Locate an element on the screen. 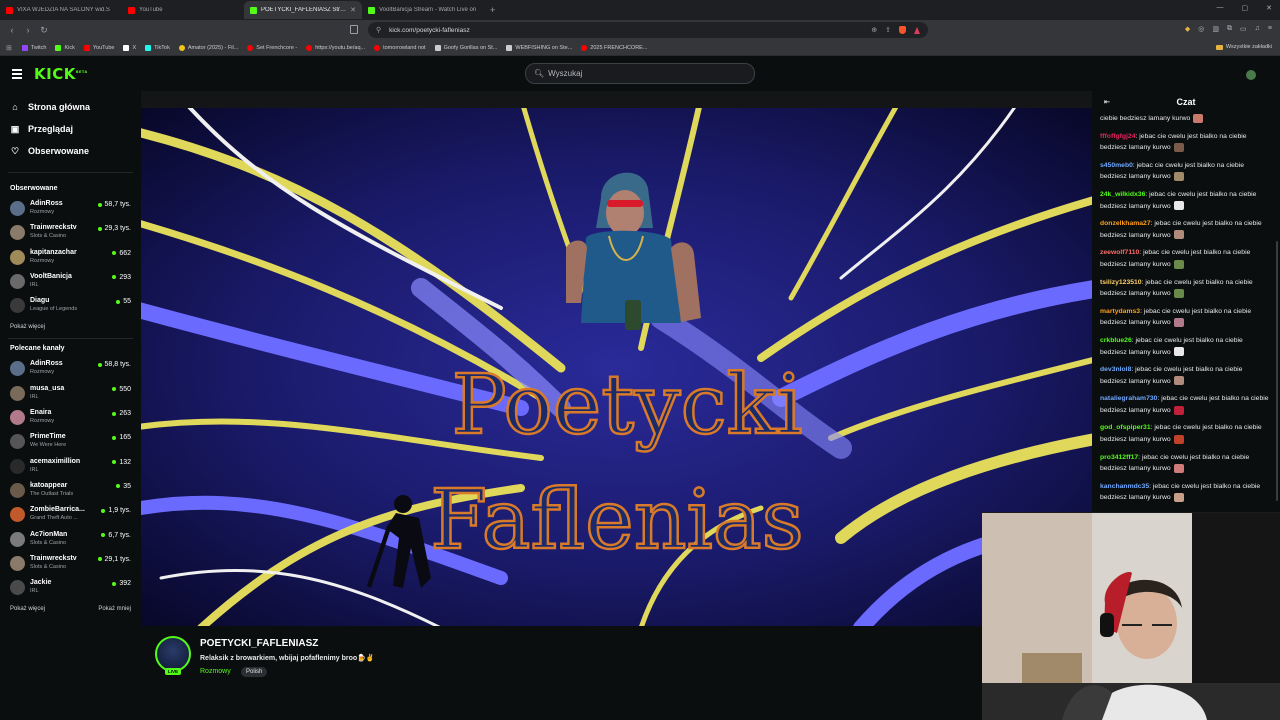 Image resolution: width=1280 pixels, height=720 pixels. hamburger-menu-icon is located at coordinates (17, 75).